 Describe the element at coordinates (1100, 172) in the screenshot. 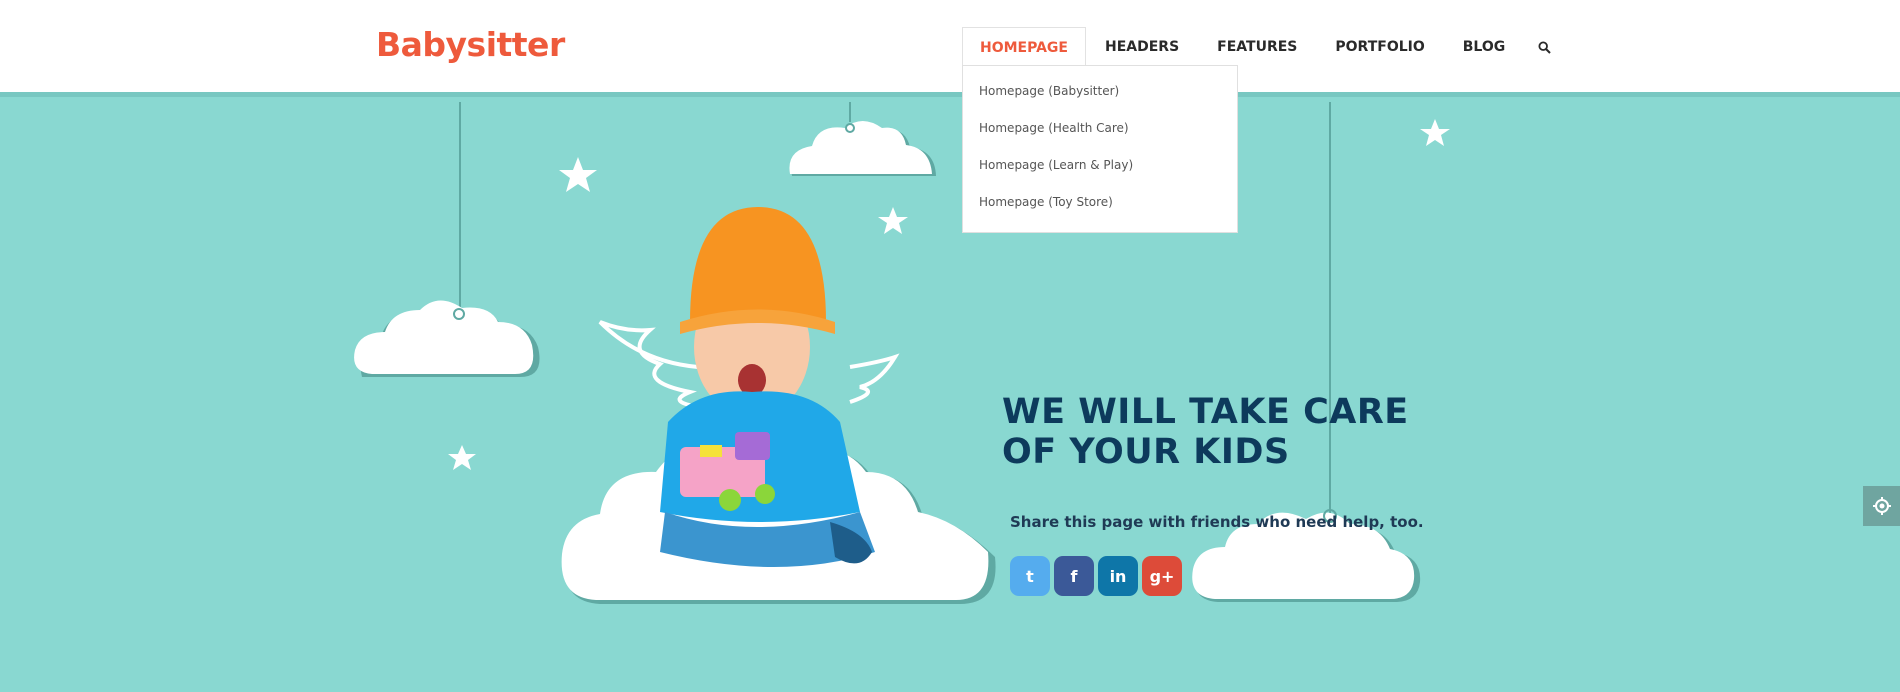

I see `dropdown-item-learn-play: Homepage (Learn & Play)` at that location.